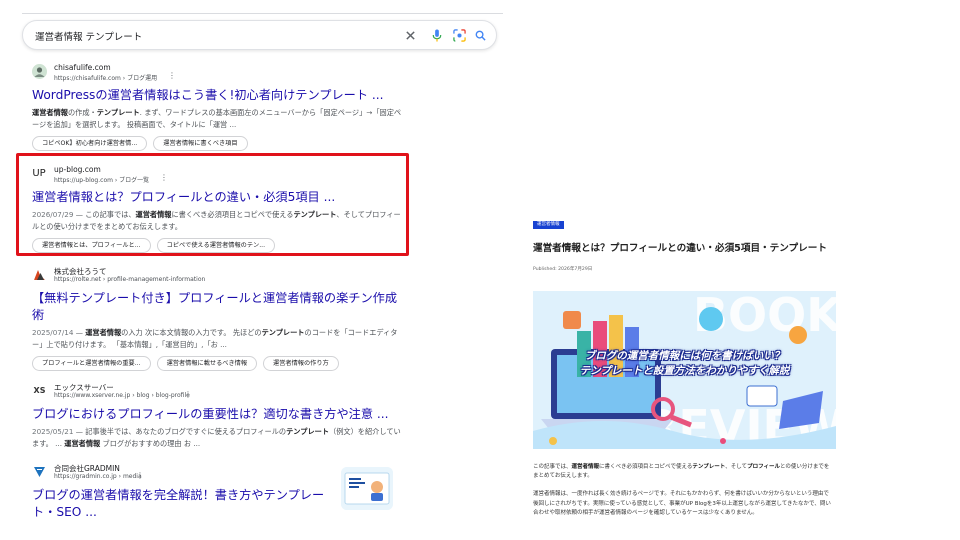 The width and height of the screenshot is (960, 540). Describe the element at coordinates (459, 35) in the screenshot. I see `lens-icon` at that location.